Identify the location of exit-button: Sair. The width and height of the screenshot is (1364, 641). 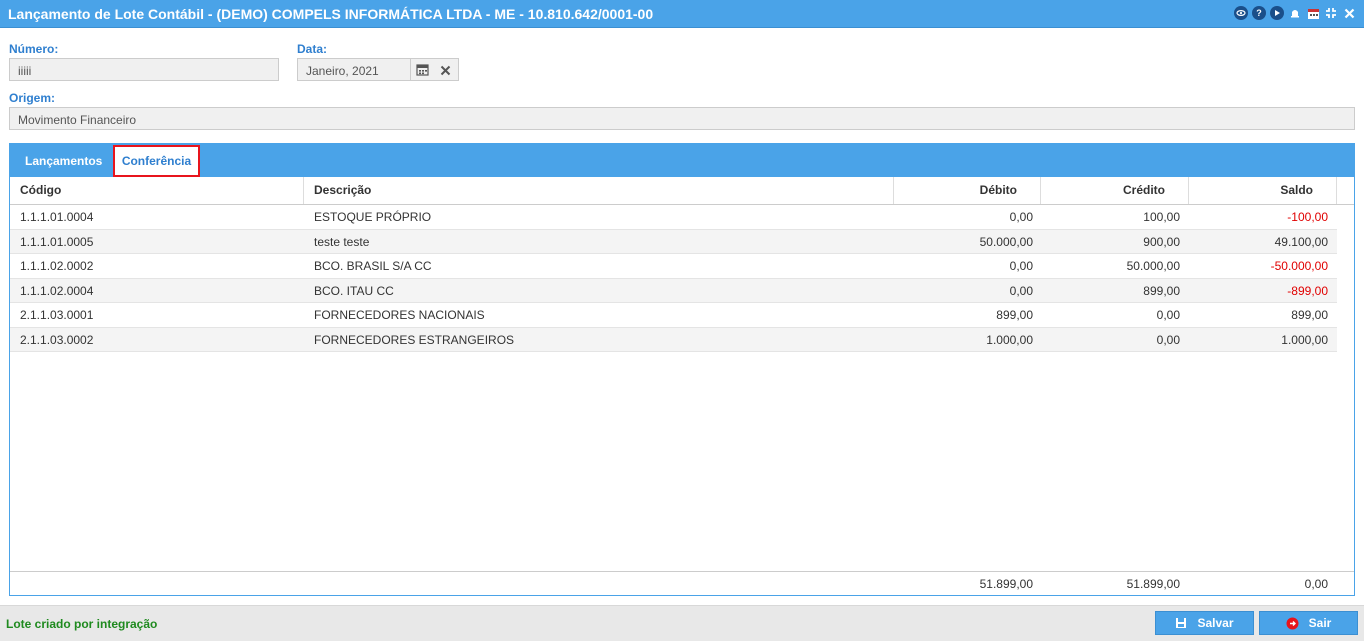
(1308, 623).